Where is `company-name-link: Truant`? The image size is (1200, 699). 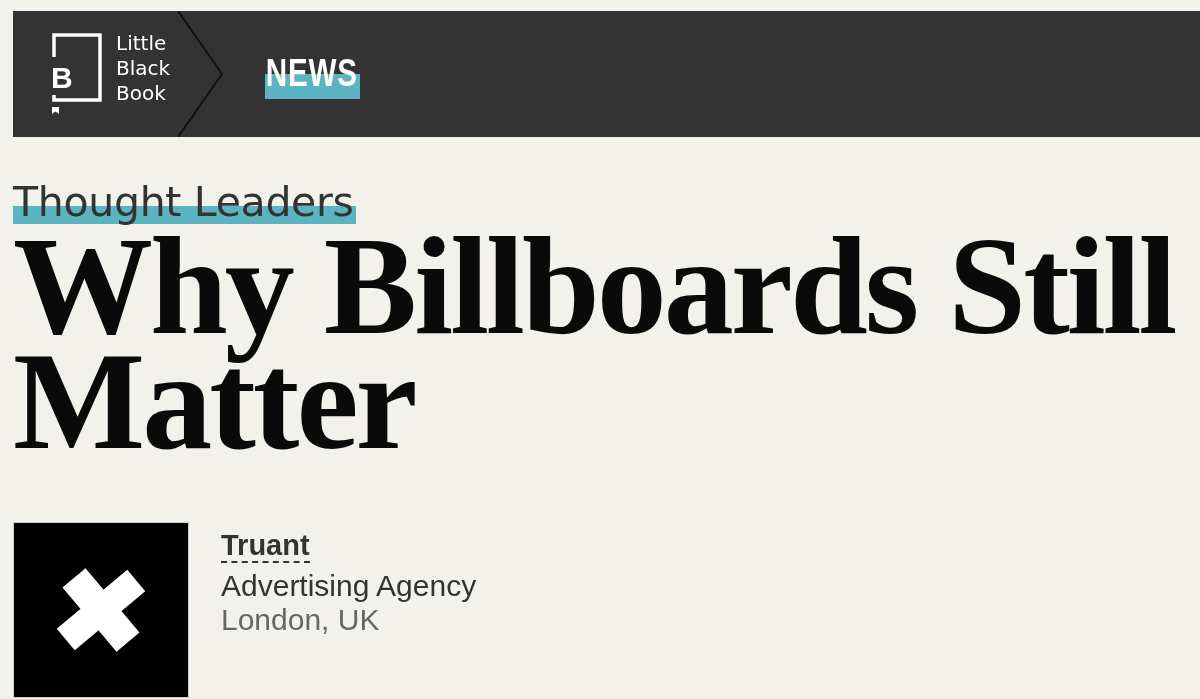 company-name-link: Truant is located at coordinates (265, 546).